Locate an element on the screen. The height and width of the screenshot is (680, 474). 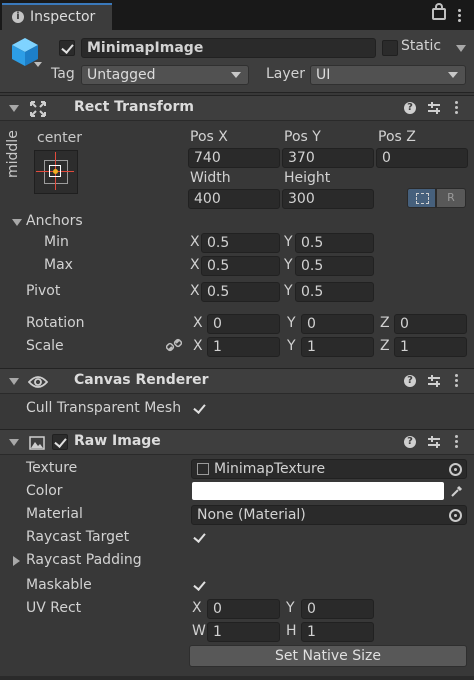
anchor-presets-button is located at coordinates (56, 172).